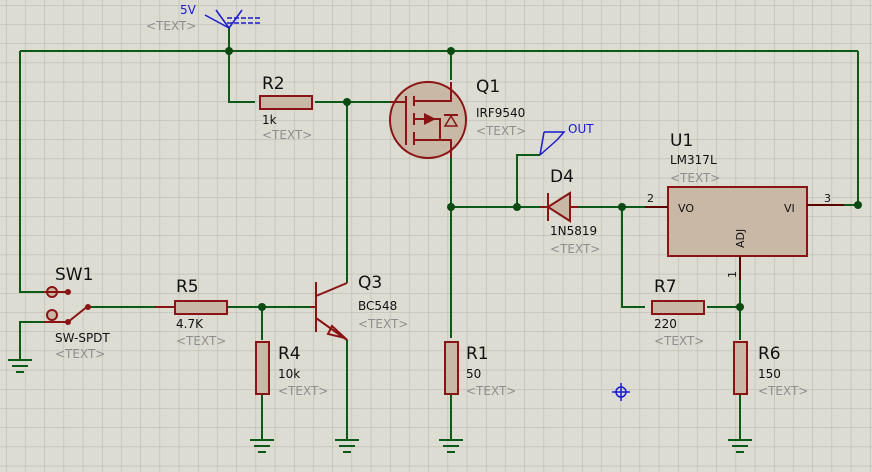 The height and width of the screenshot is (472, 872). What do you see at coordinates (650, 198) in the screenshot?
I see `u1-pin2-number: 2` at bounding box center [650, 198].